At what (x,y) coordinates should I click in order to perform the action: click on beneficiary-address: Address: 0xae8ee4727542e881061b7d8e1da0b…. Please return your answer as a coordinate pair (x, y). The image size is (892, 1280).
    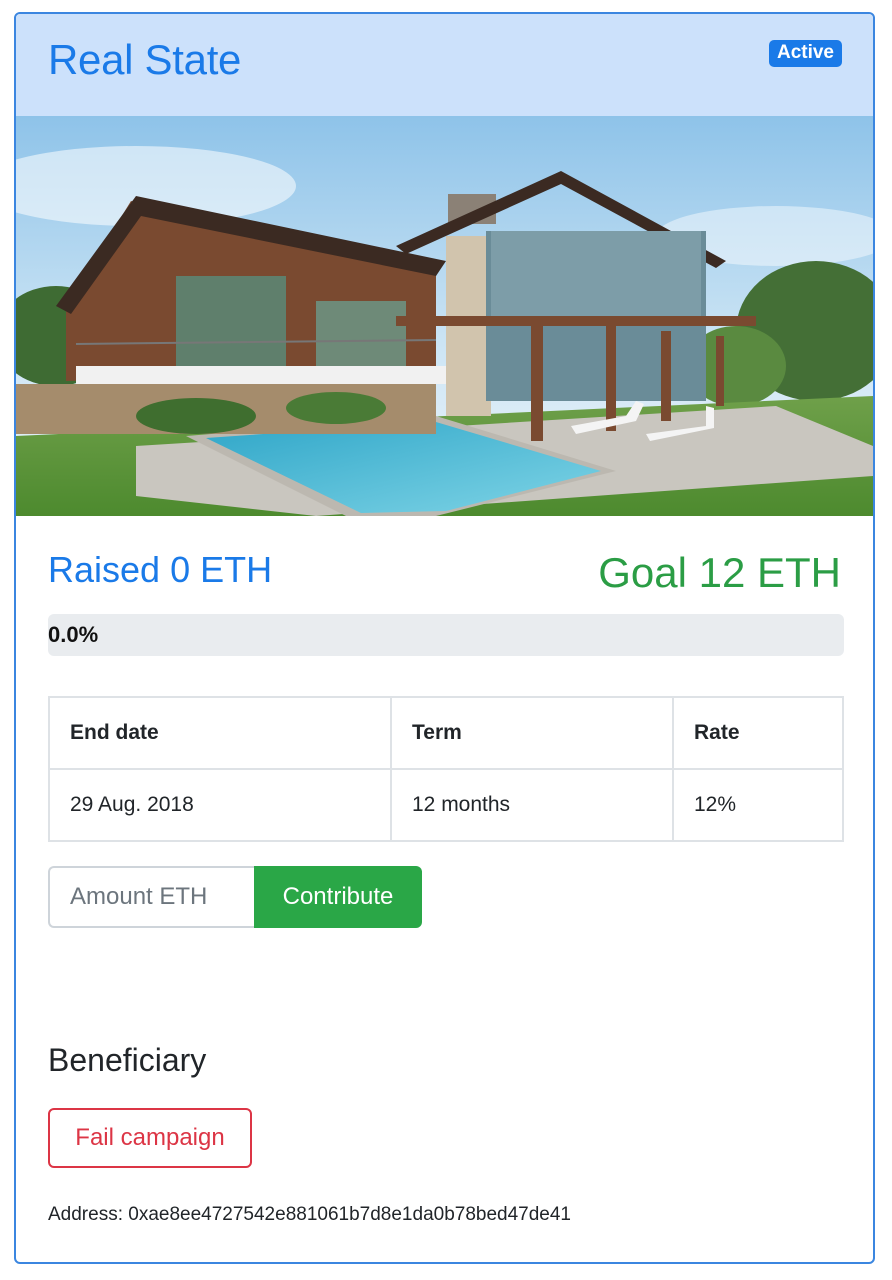
    Looking at the image, I should click on (310, 1214).